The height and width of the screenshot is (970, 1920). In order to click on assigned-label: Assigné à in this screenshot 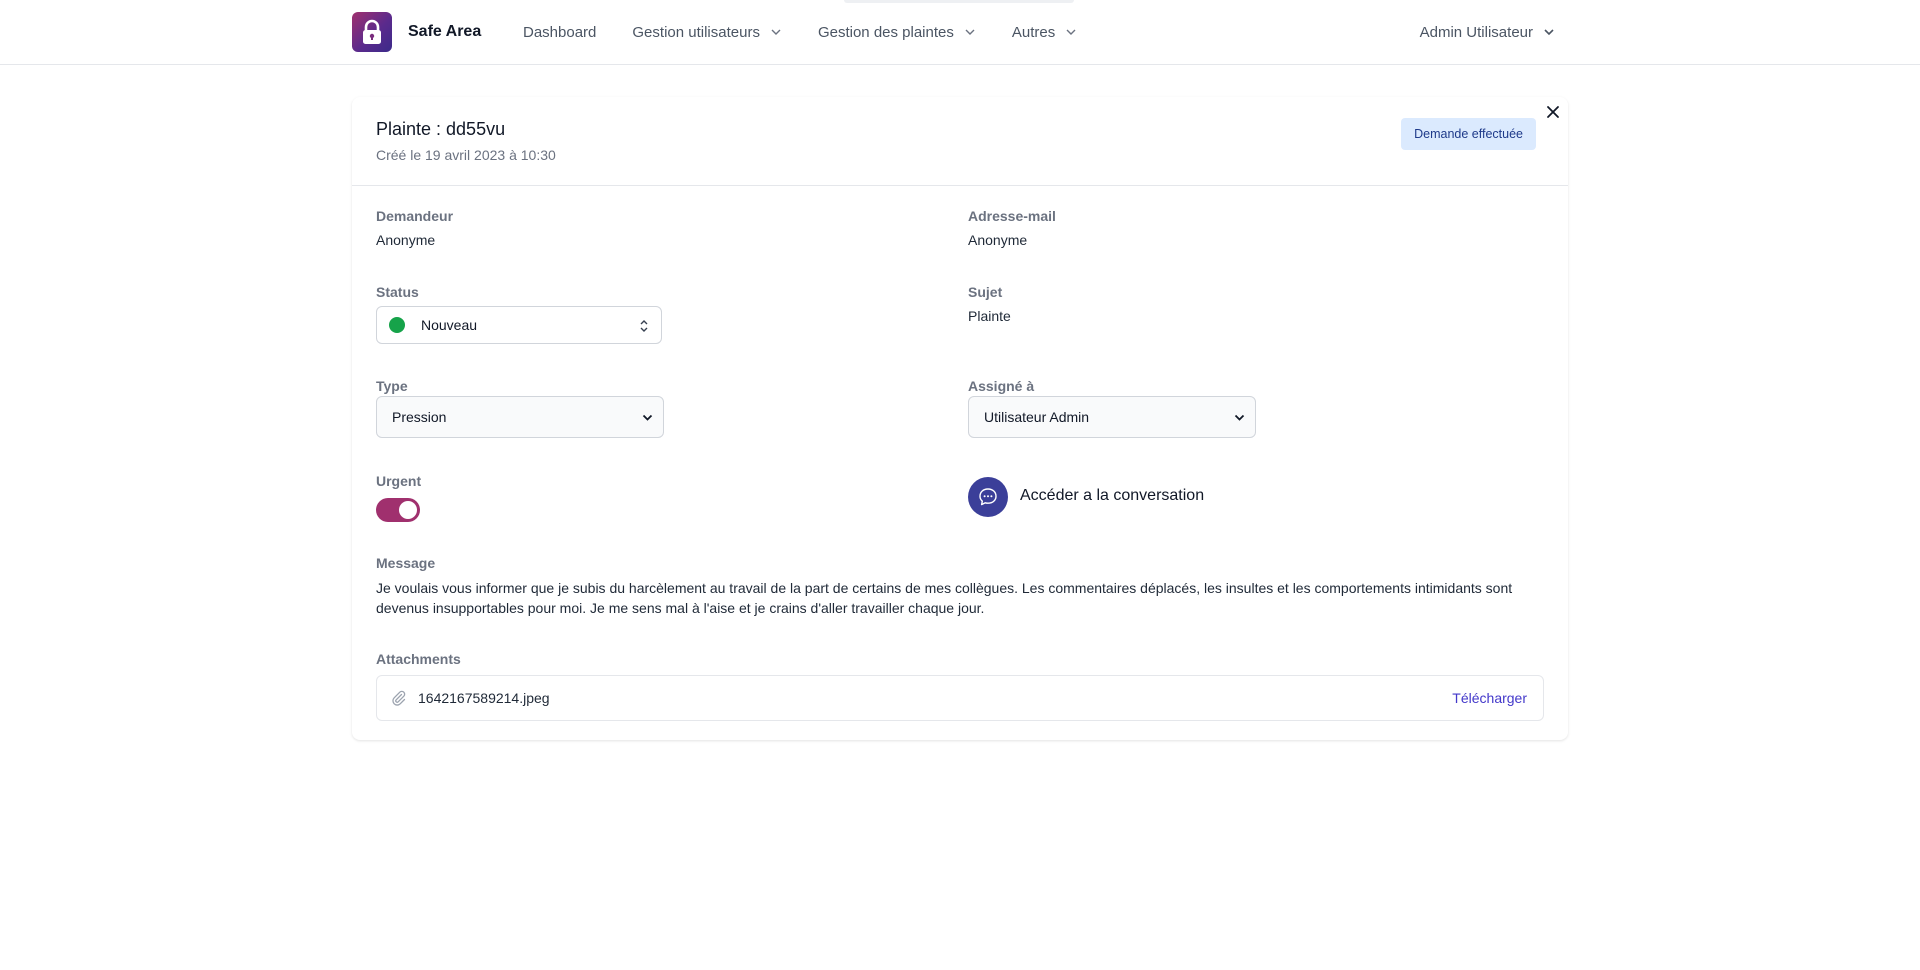, I will do `click(1001, 386)`.